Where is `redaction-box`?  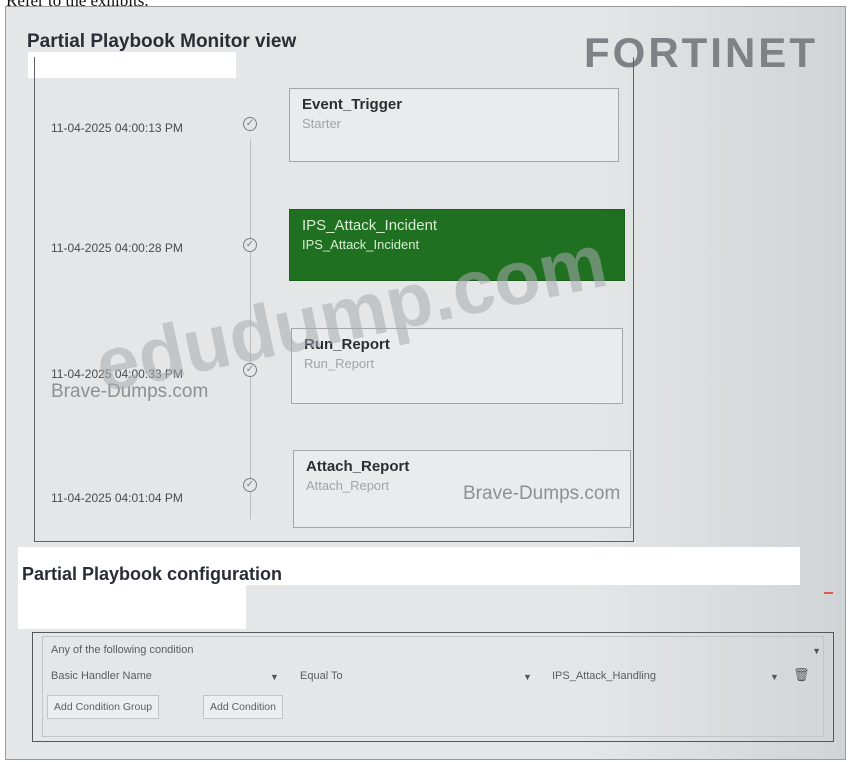
redaction-box is located at coordinates (132, 607).